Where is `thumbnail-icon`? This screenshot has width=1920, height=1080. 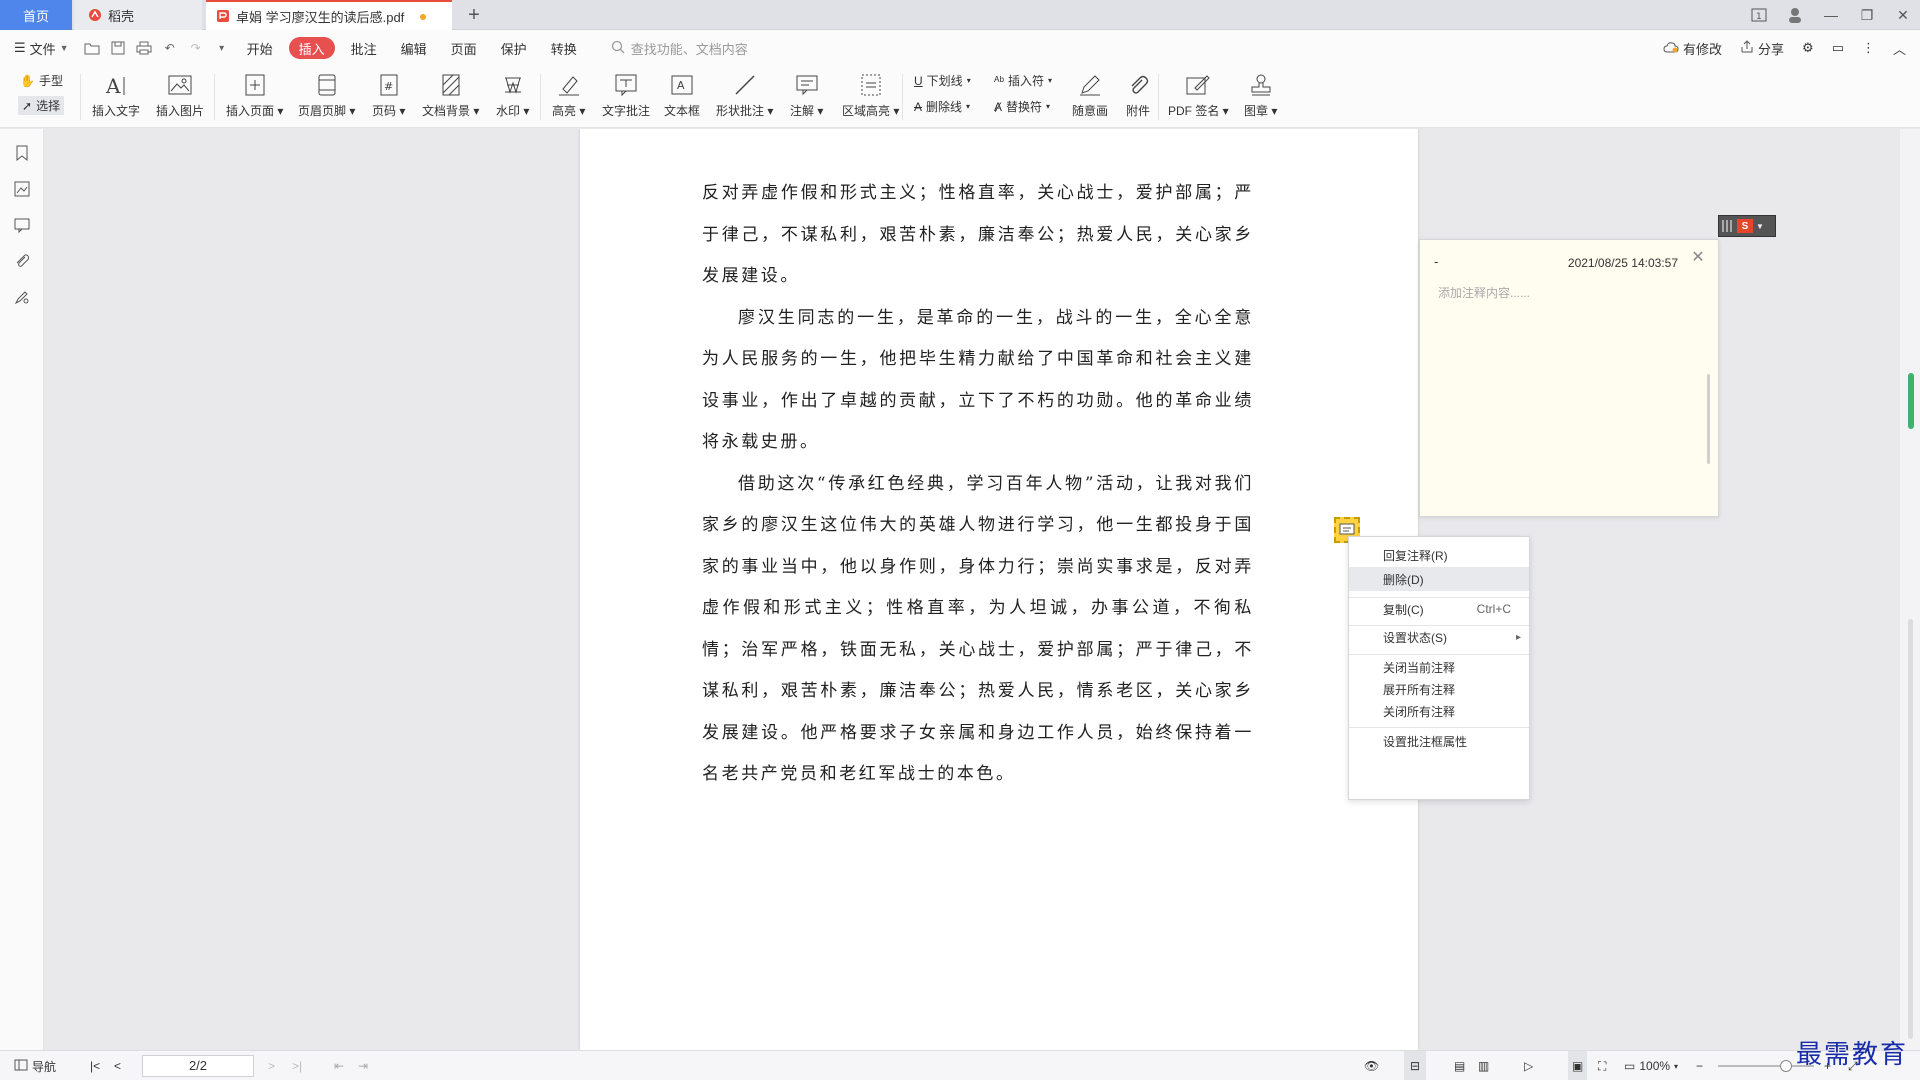 thumbnail-icon is located at coordinates (22, 189).